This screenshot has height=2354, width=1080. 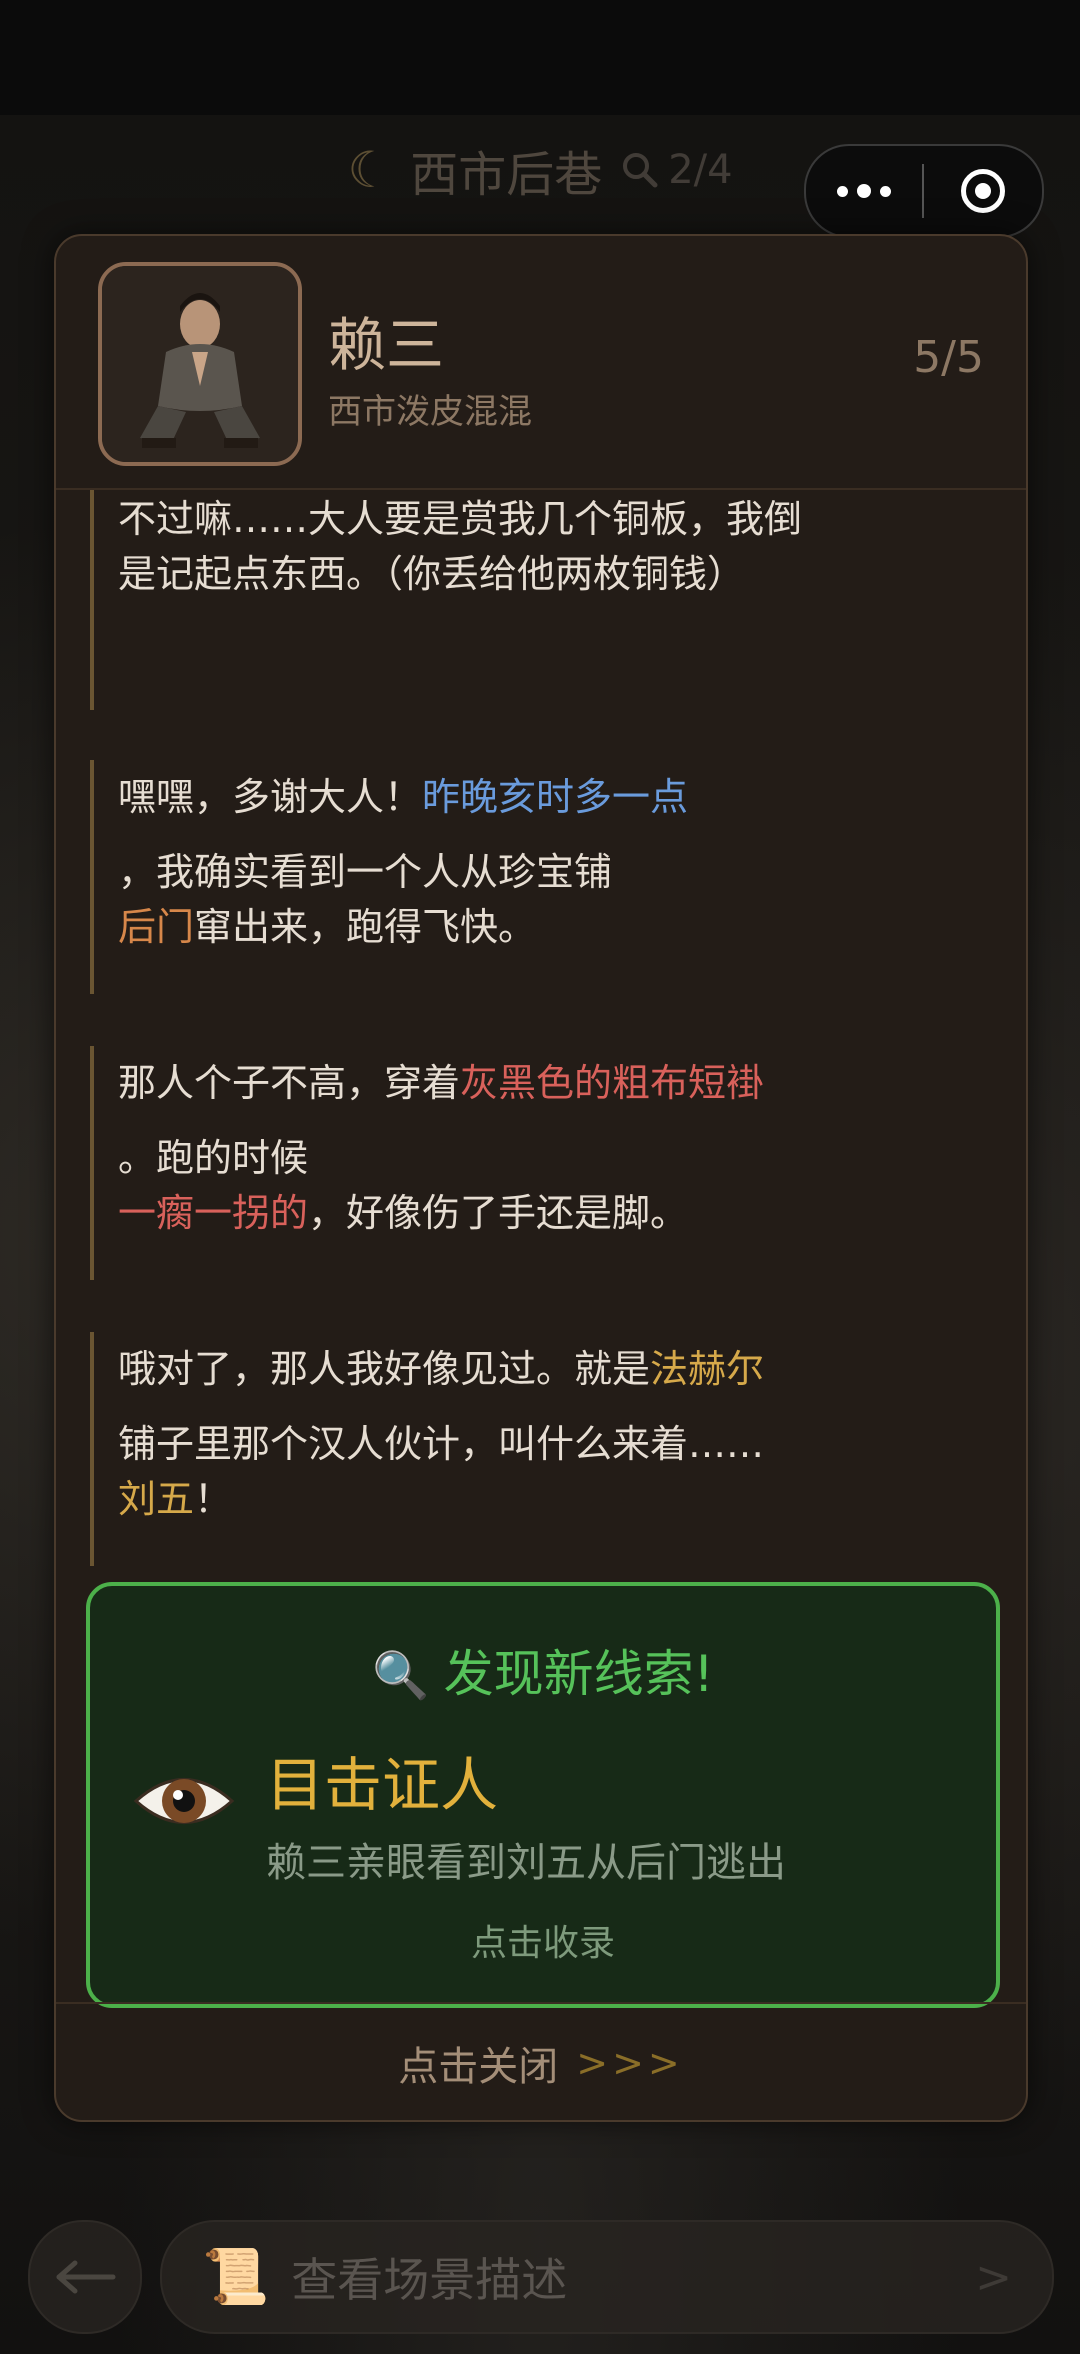 I want to click on dialogue-line: 。跑的时候, so click(x=213, y=1158).